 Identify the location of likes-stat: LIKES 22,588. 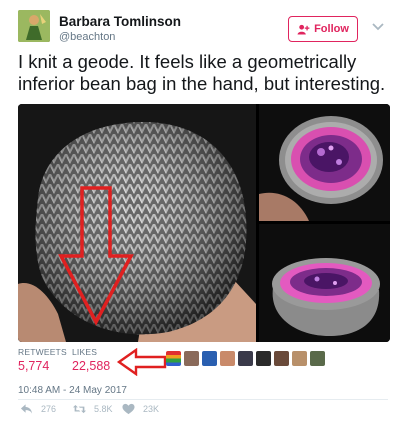
(91, 360).